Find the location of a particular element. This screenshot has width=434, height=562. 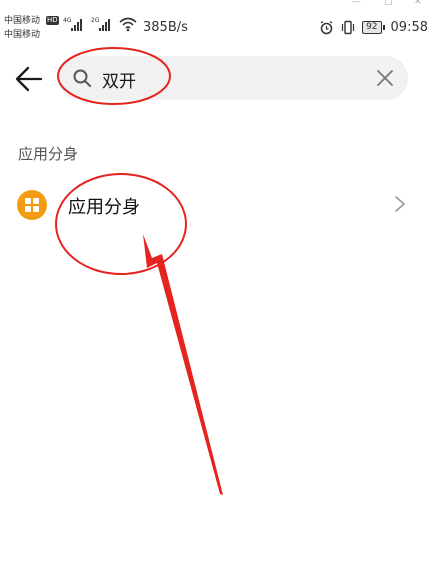

signal-4g-icon: 4G is located at coordinates (72, 24).